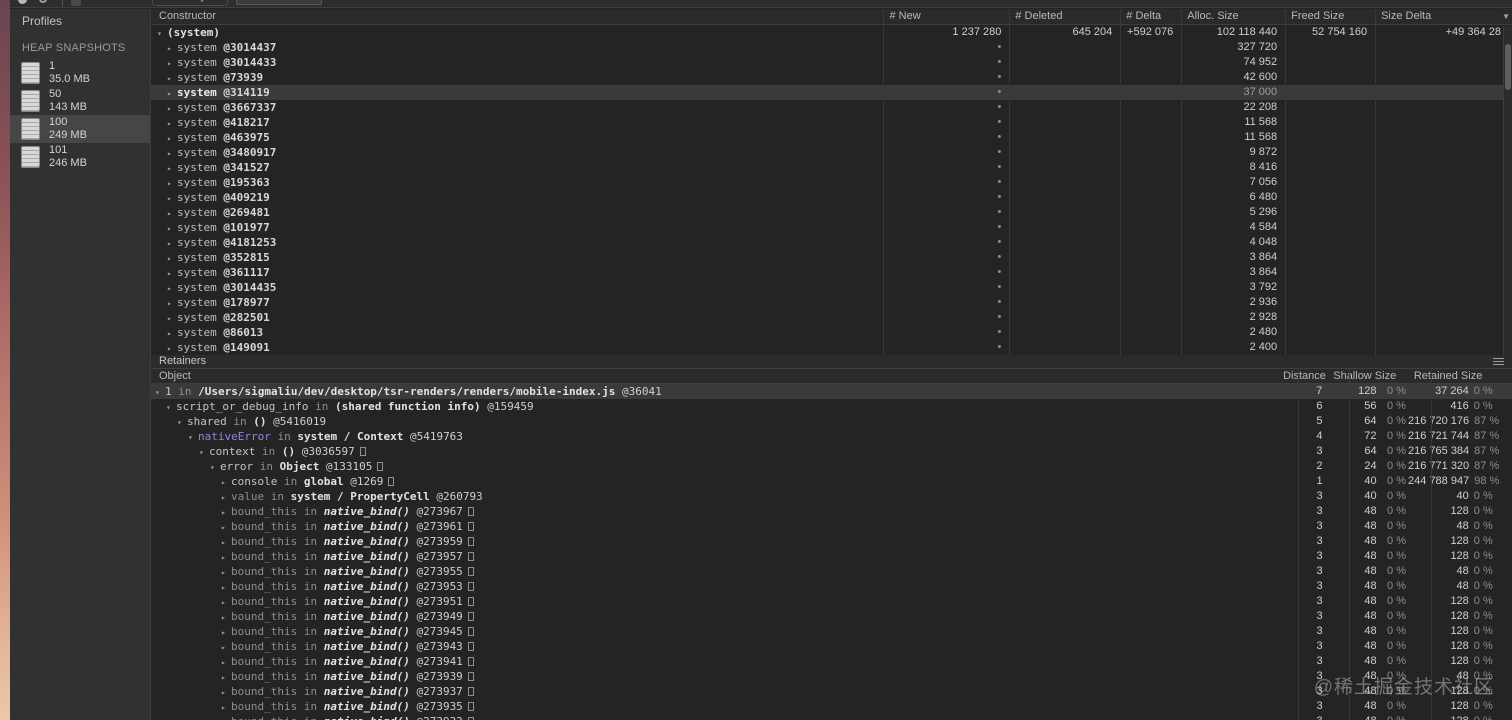 The height and width of the screenshot is (720, 1512). Describe the element at coordinates (831, 62) in the screenshot. I see `constructor-row: ▸ system @3014433 • 74 952` at that location.